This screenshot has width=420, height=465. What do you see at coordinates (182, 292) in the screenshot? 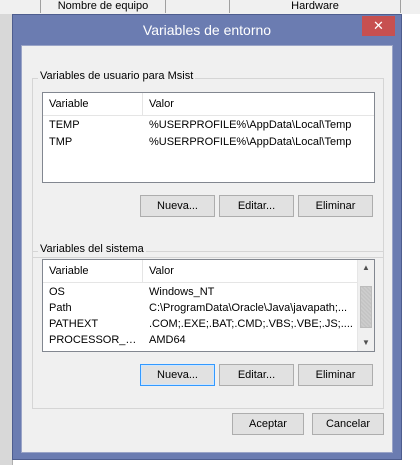
I see `variable-value: Windows_NT` at bounding box center [182, 292].